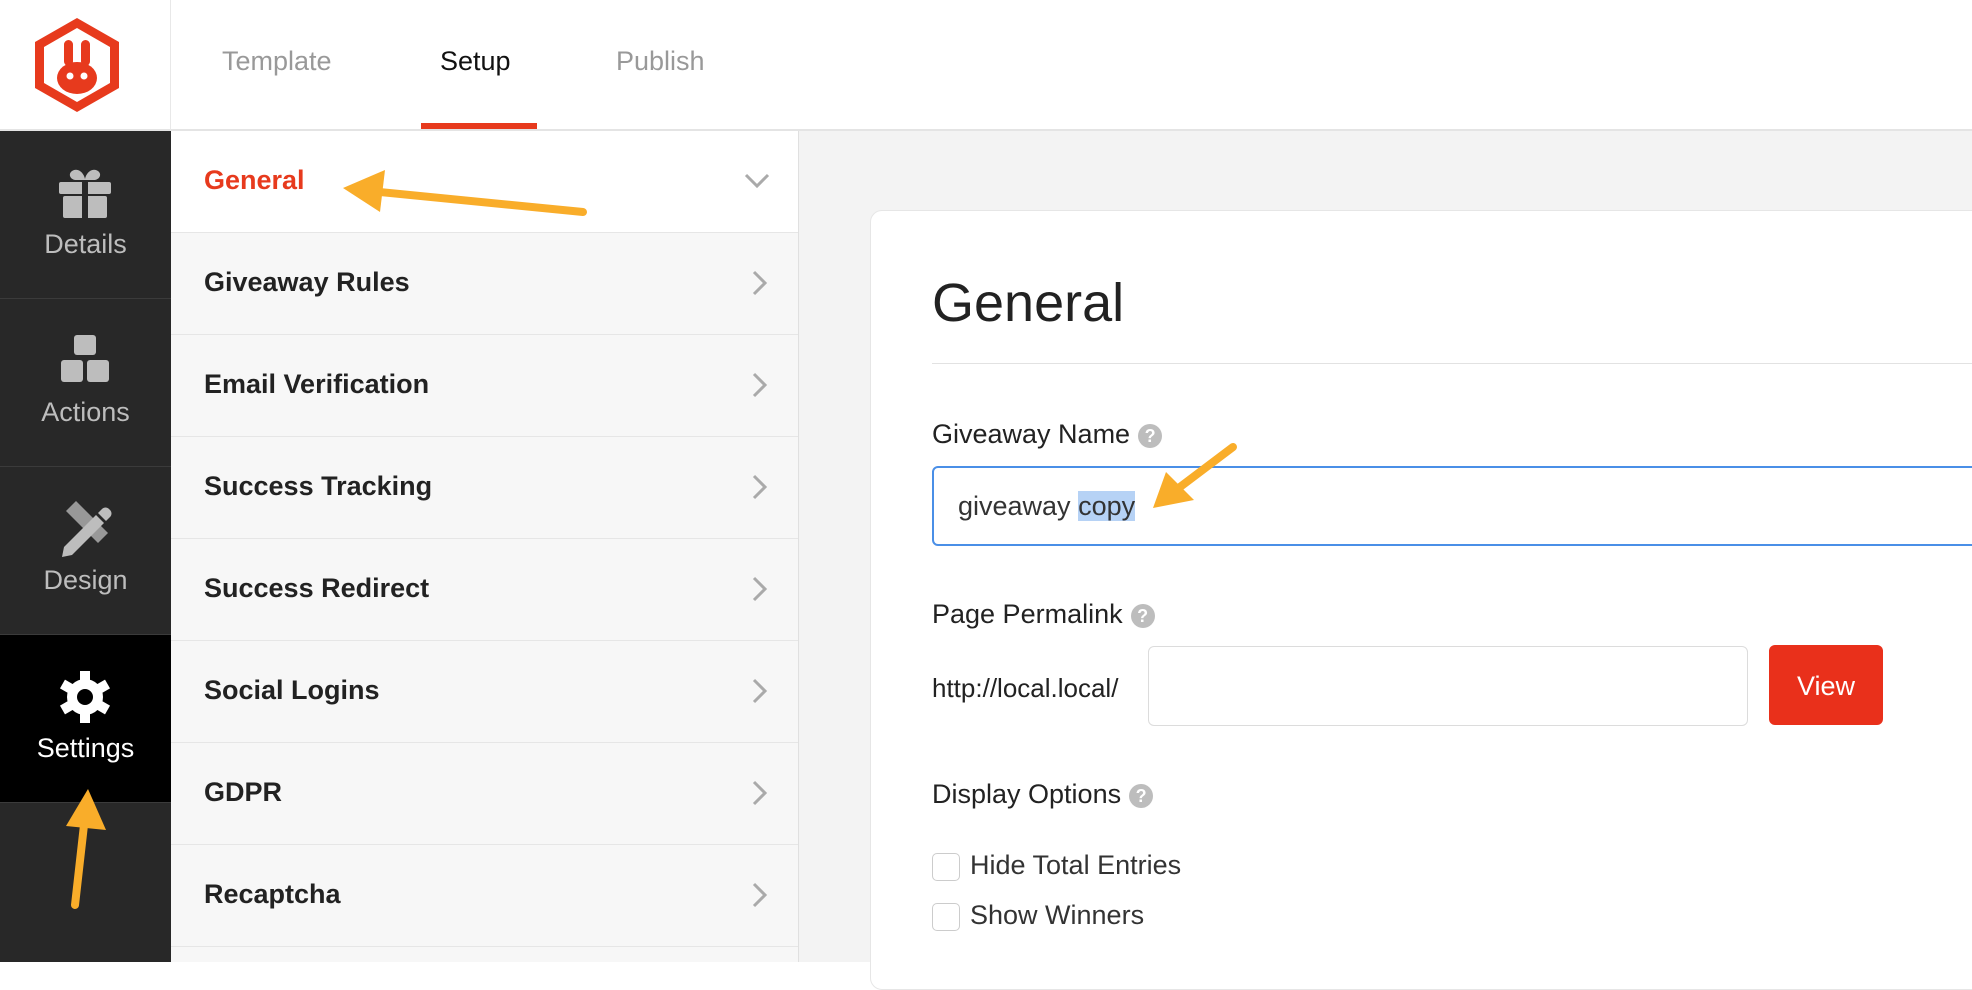  I want to click on tab-publish: Publish, so click(660, 61).